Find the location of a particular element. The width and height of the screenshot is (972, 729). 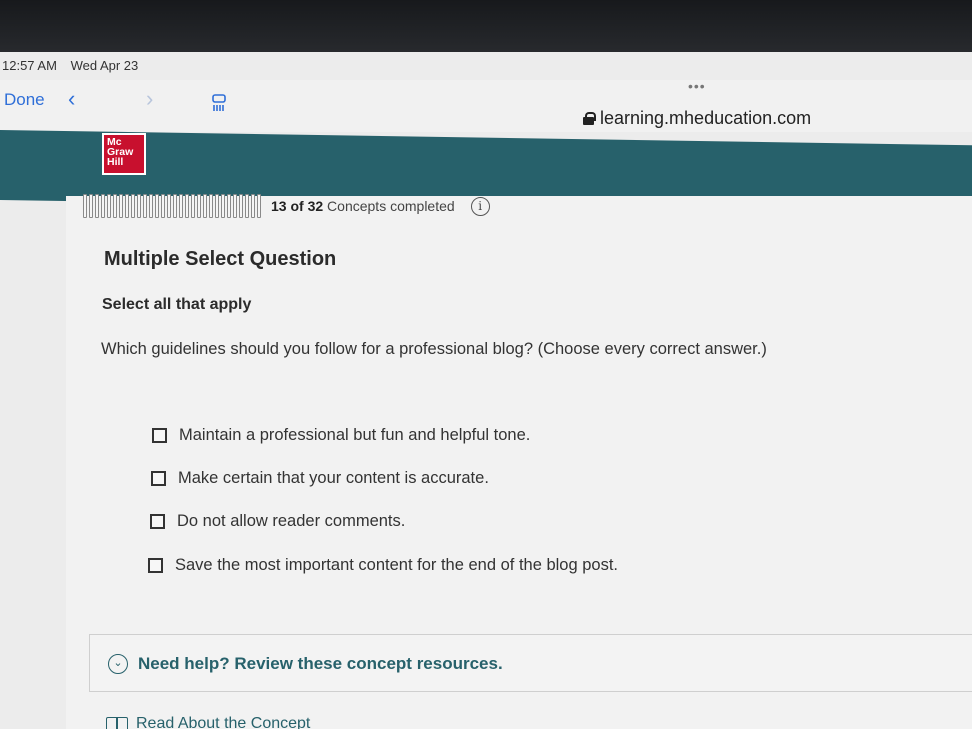

status-time: 12:57 AM is located at coordinates (29, 65).